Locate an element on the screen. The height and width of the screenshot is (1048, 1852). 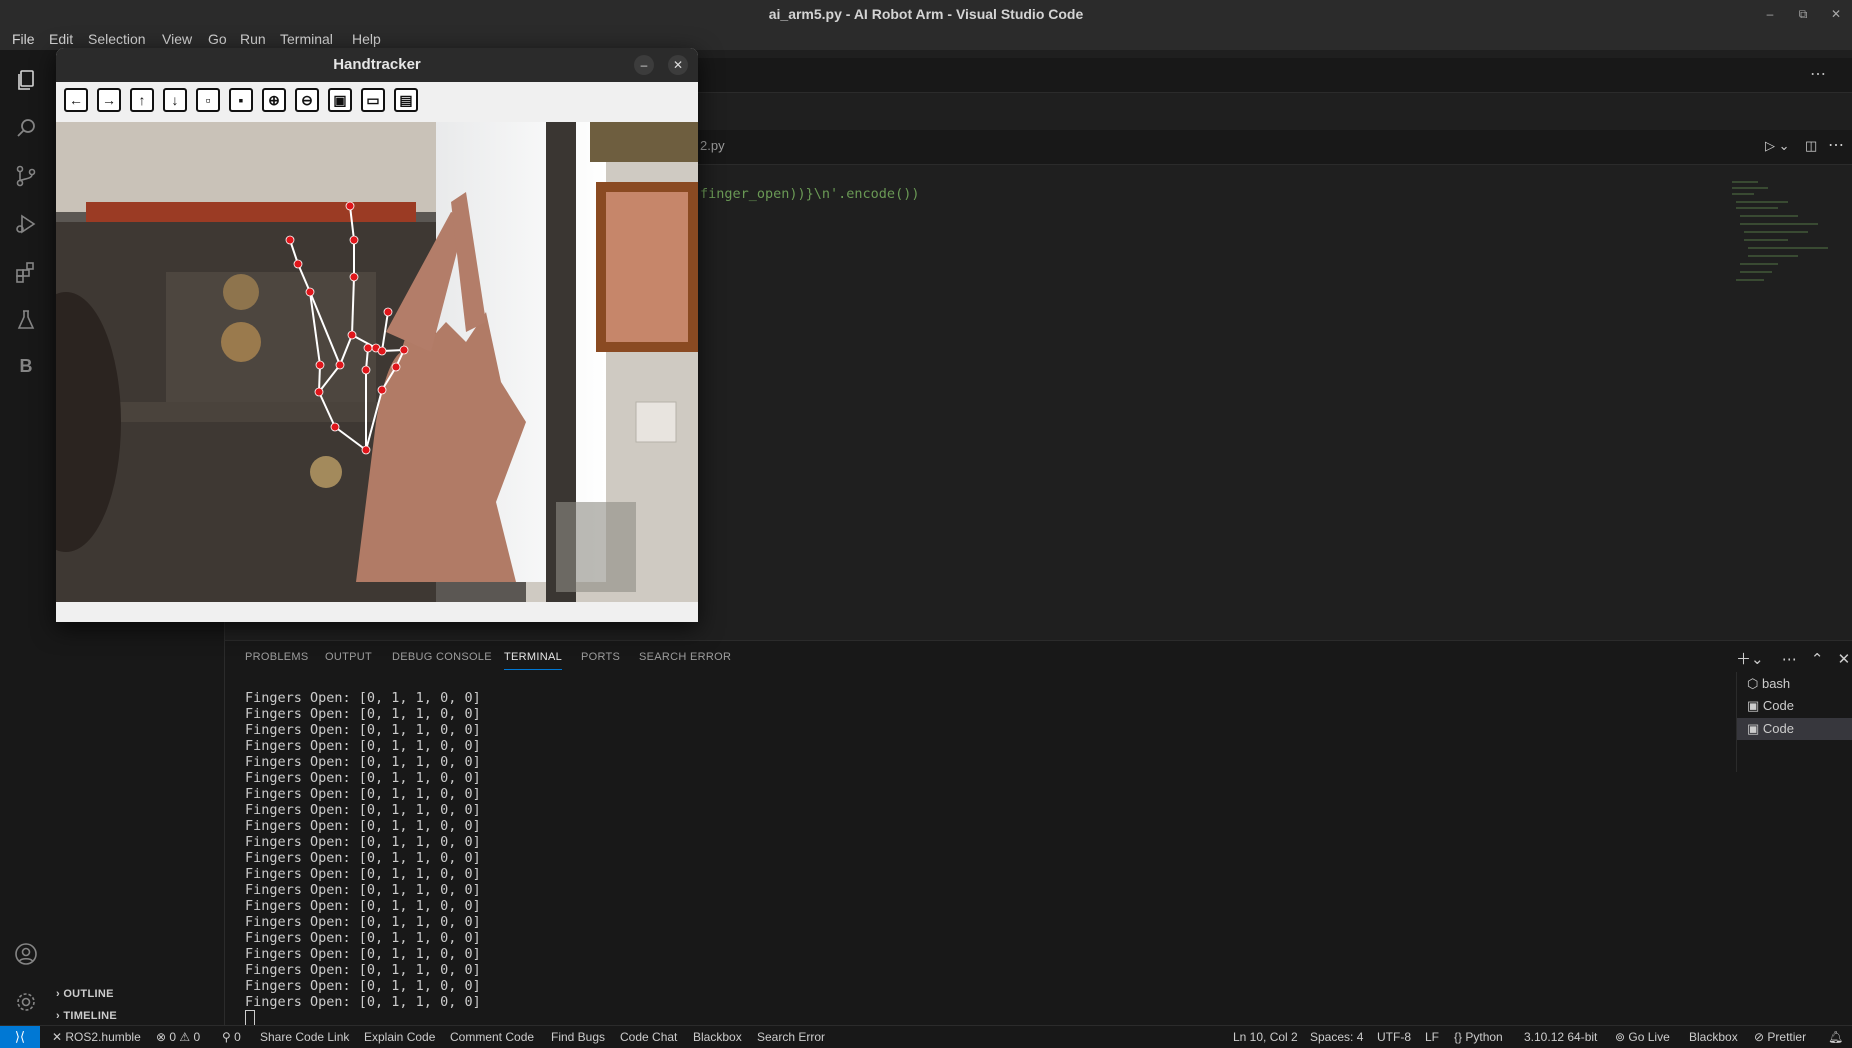
close-panel-icon: ✕ is located at coordinates (1844, 659).